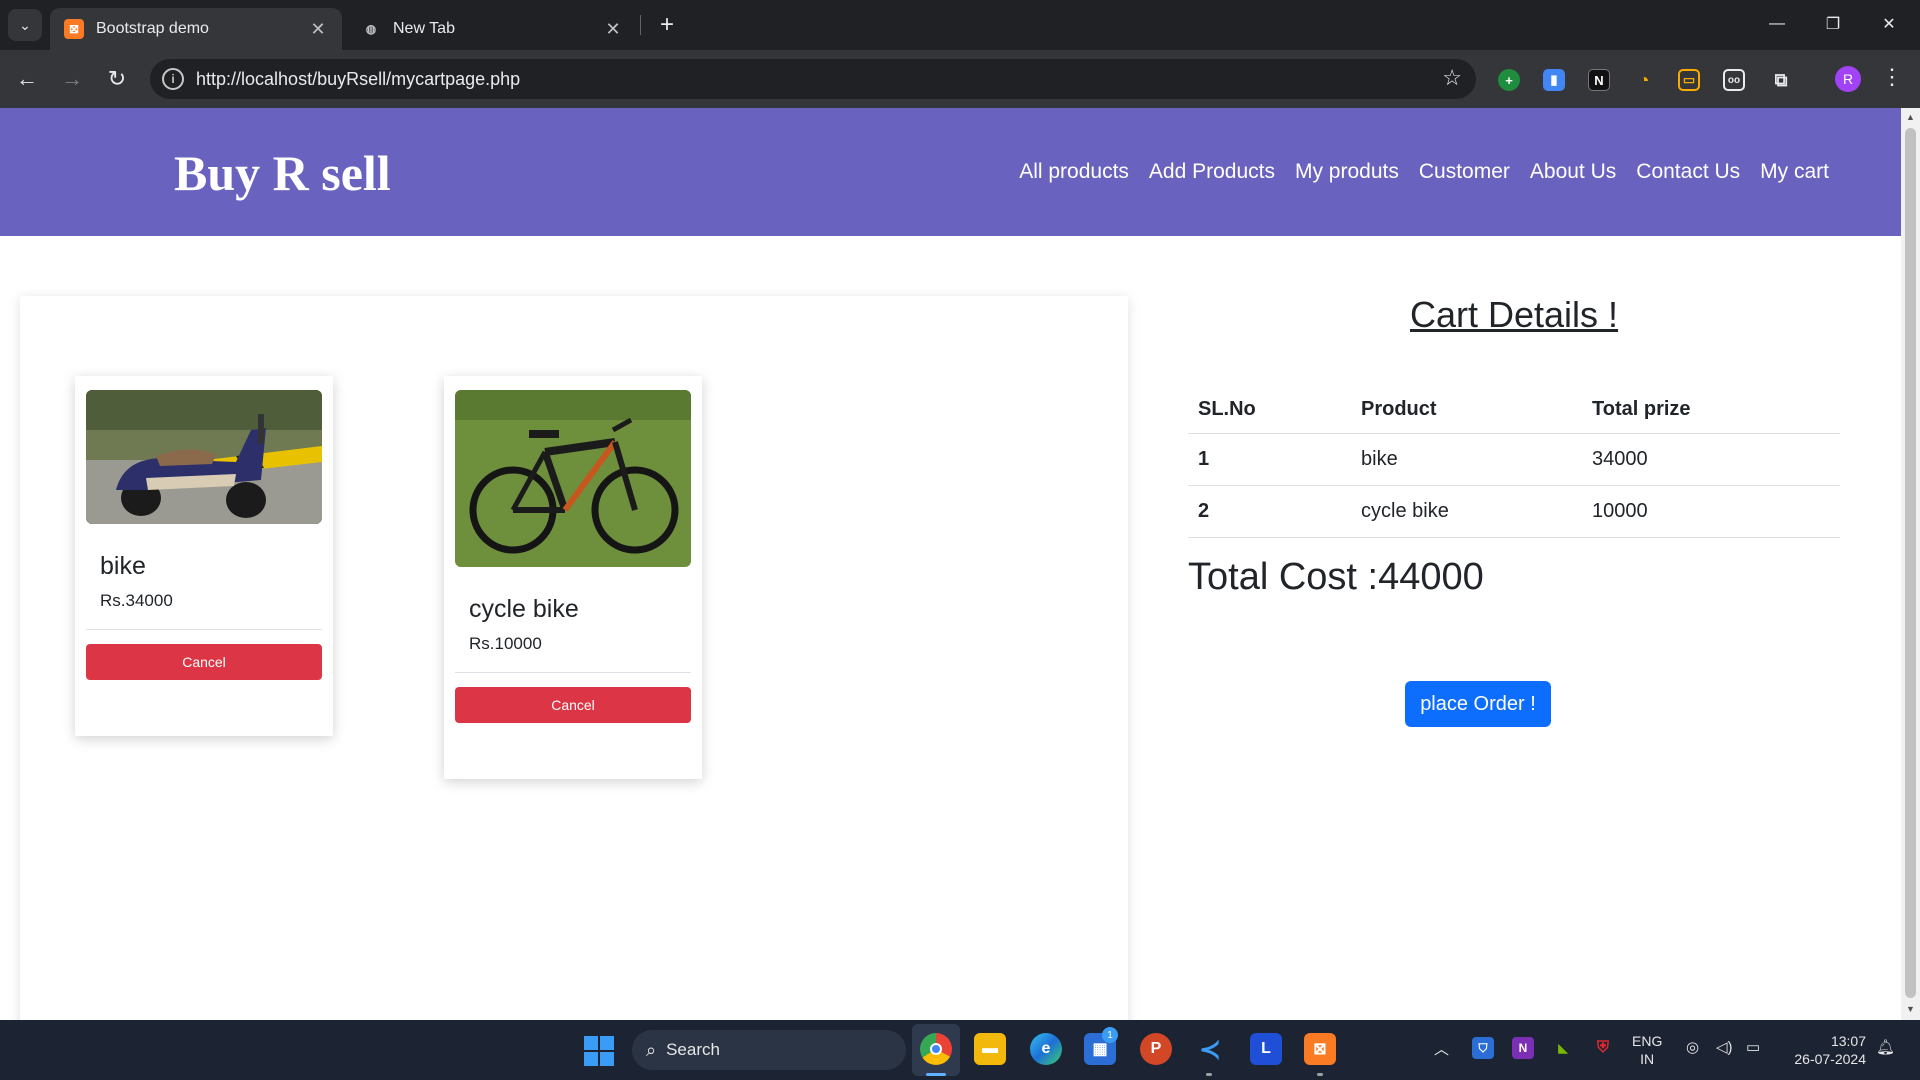 This screenshot has height=1080, width=1920. Describe the element at coordinates (371, 29) in the screenshot. I see `globe-icon: ◍` at that location.